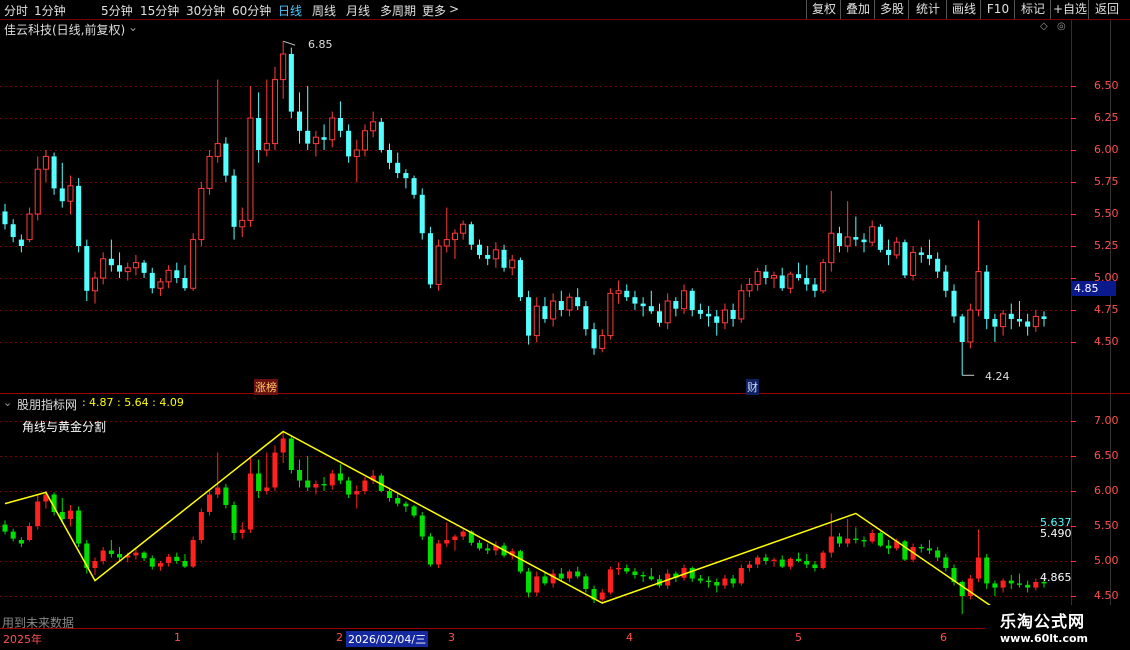 The image size is (1130, 650). Describe the element at coordinates (47, 404) in the screenshot. I see `indicator-name: 股朋指标网` at that location.